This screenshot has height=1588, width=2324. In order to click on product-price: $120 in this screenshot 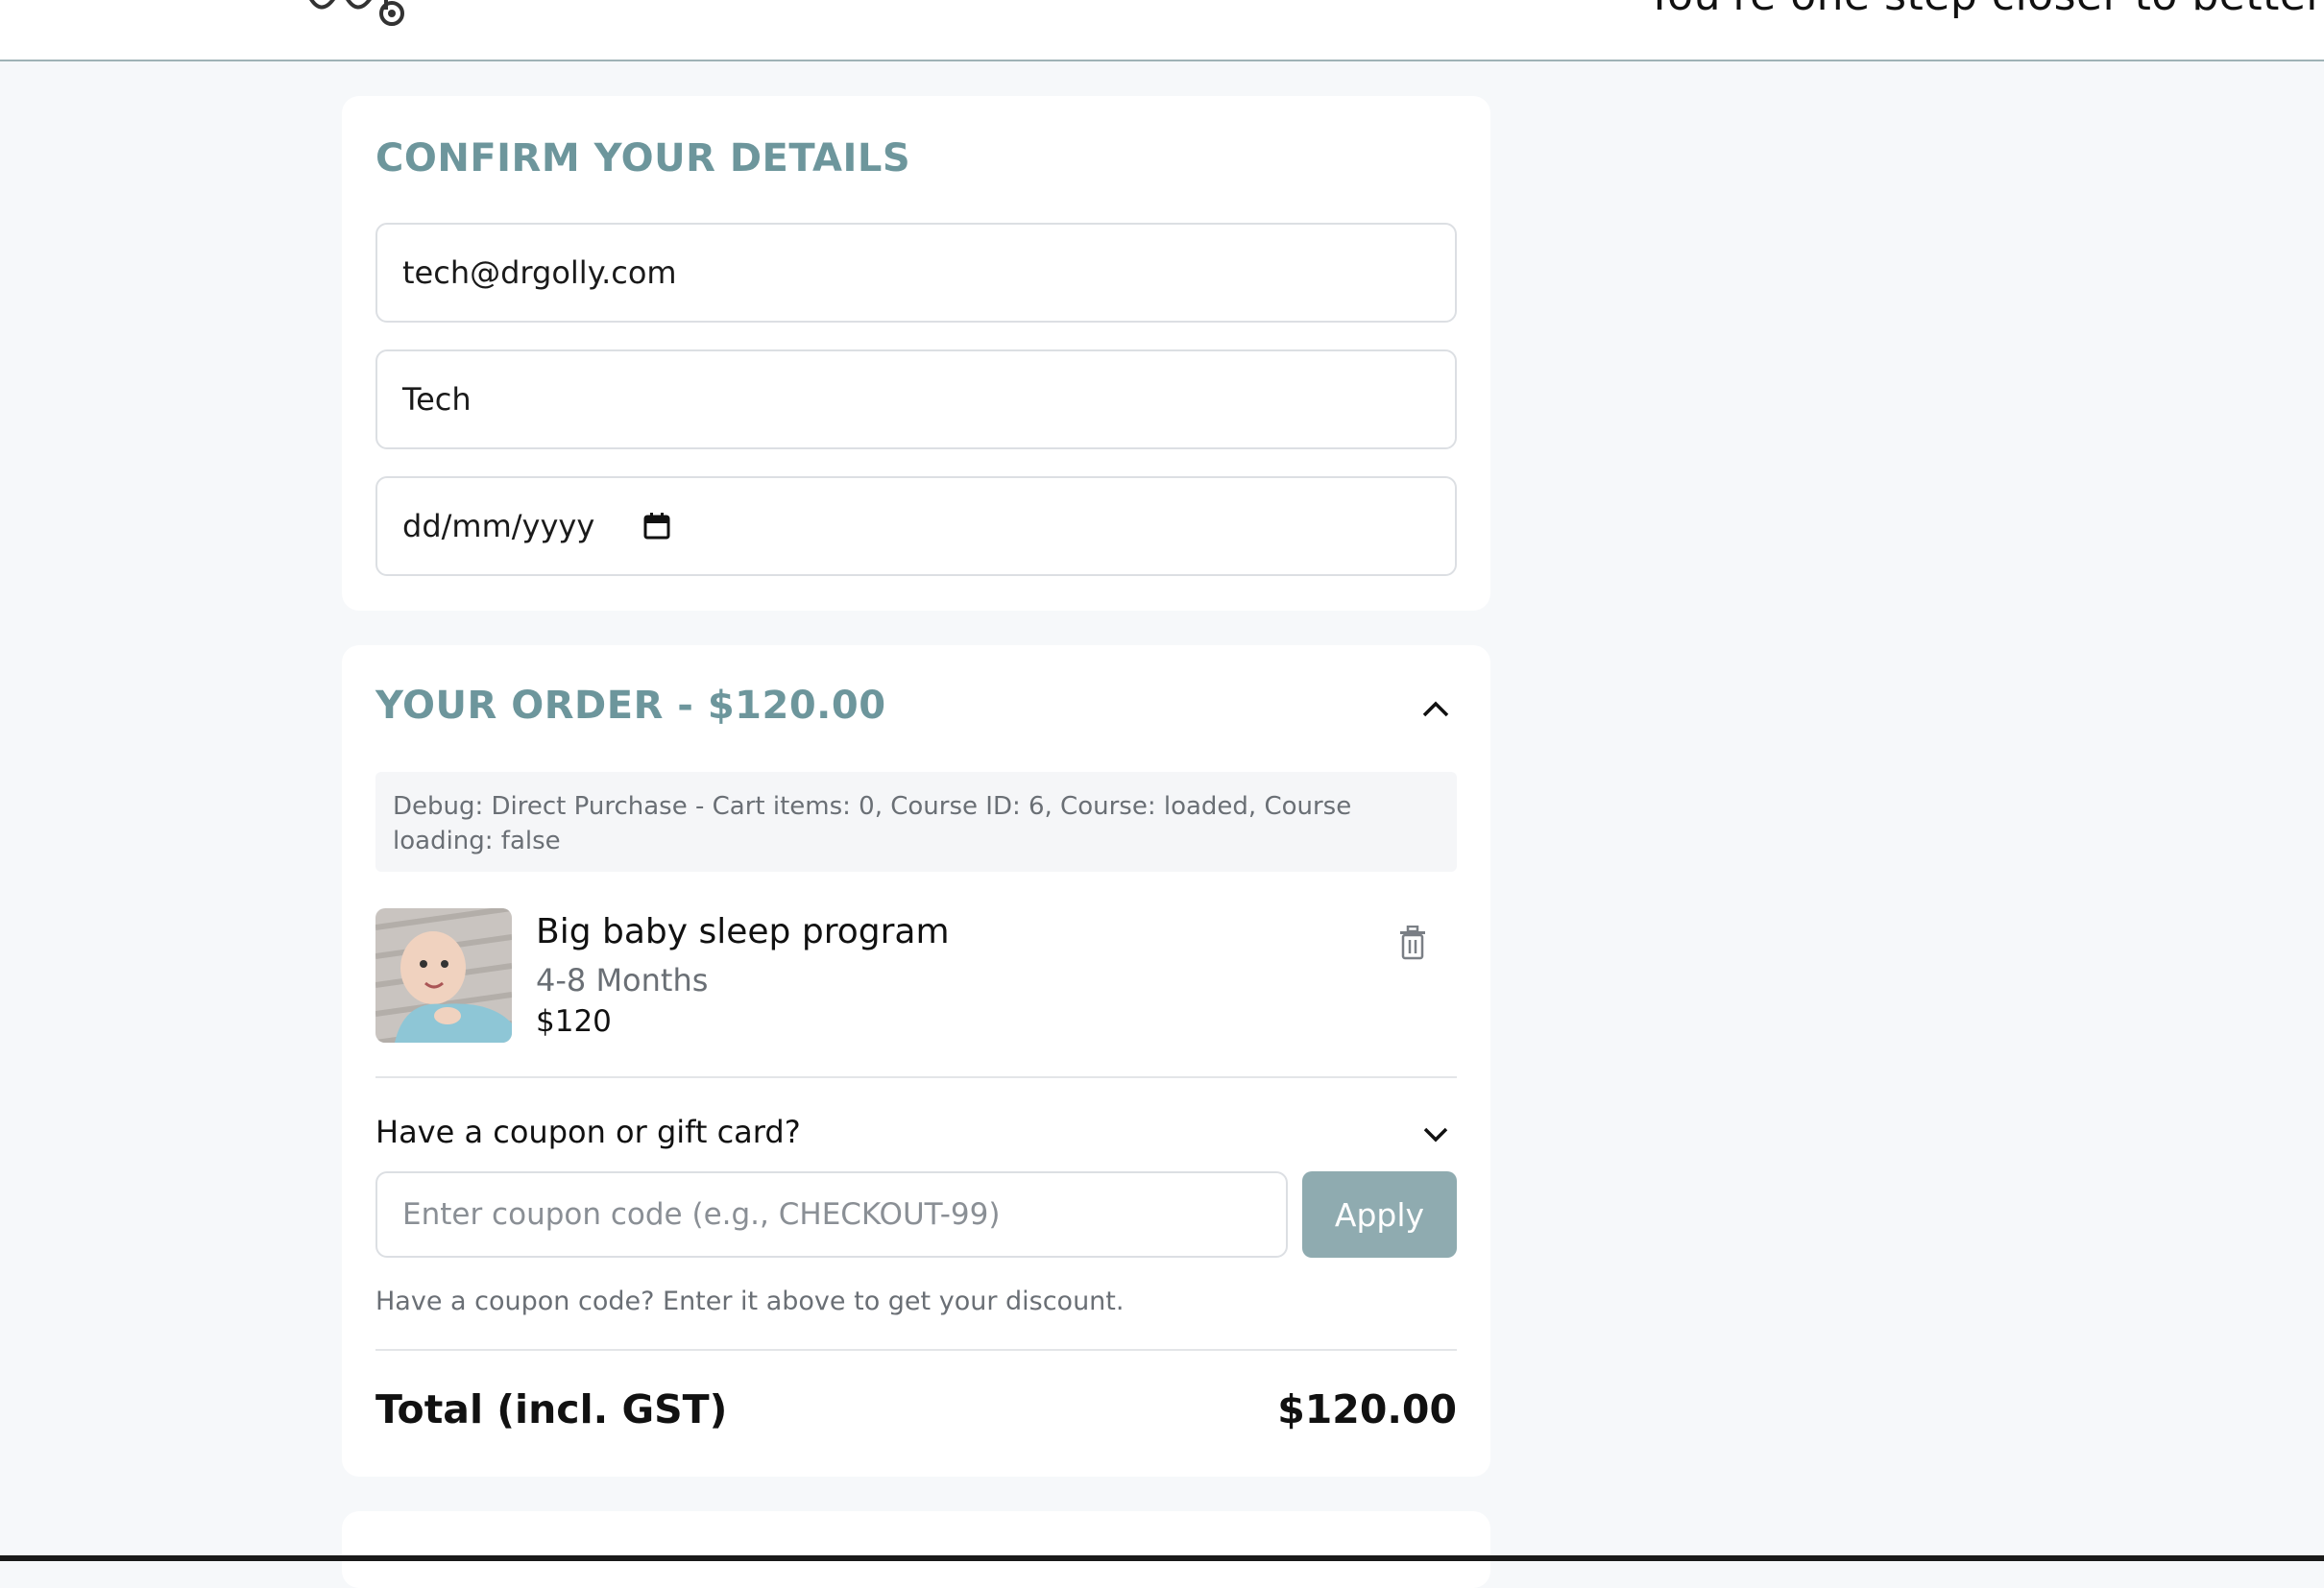, I will do `click(574, 1022)`.